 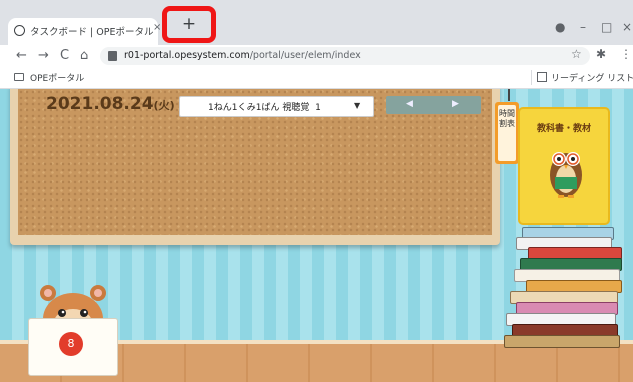 I want to click on owl-icon, so click(x=566, y=175).